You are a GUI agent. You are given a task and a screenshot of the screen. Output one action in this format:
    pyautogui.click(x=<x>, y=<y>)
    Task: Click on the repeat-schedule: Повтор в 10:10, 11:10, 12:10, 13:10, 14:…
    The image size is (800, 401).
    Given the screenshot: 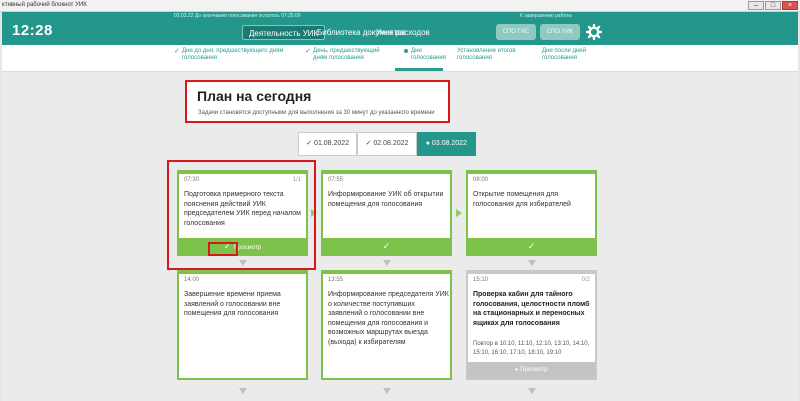 What is the action you would take?
    pyautogui.click(x=531, y=348)
    